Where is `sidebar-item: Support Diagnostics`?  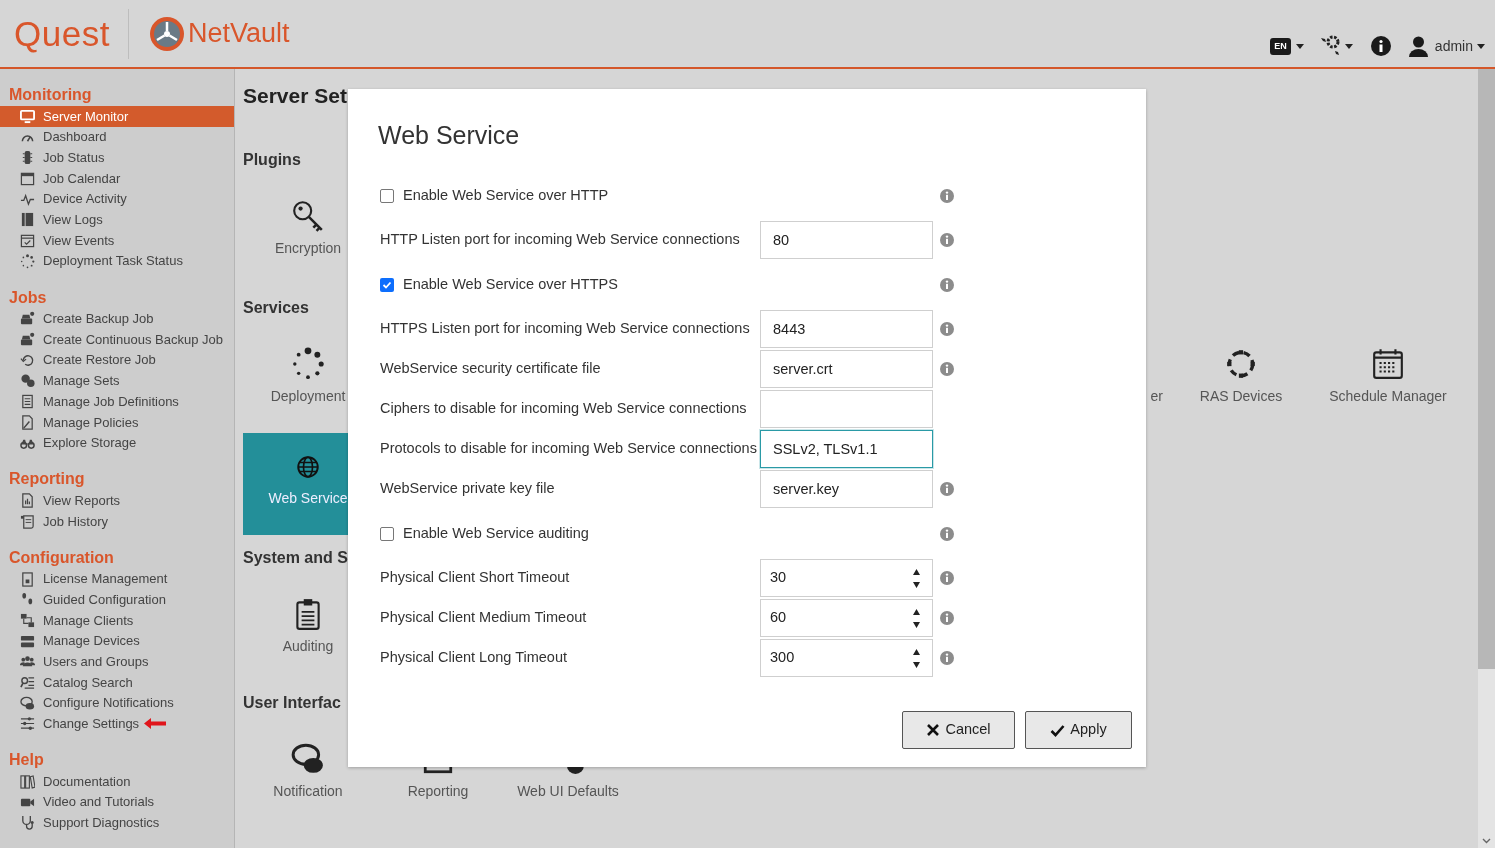 sidebar-item: Support Diagnostics is located at coordinates (117, 823).